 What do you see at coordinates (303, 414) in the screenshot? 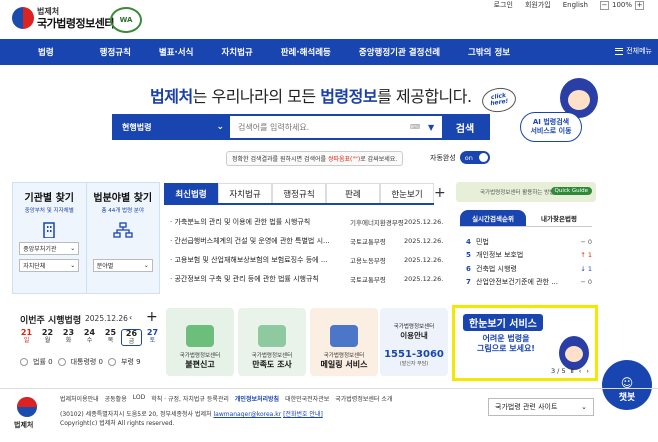
I see `footer-phone-link: [전화번호 안내]` at bounding box center [303, 414].